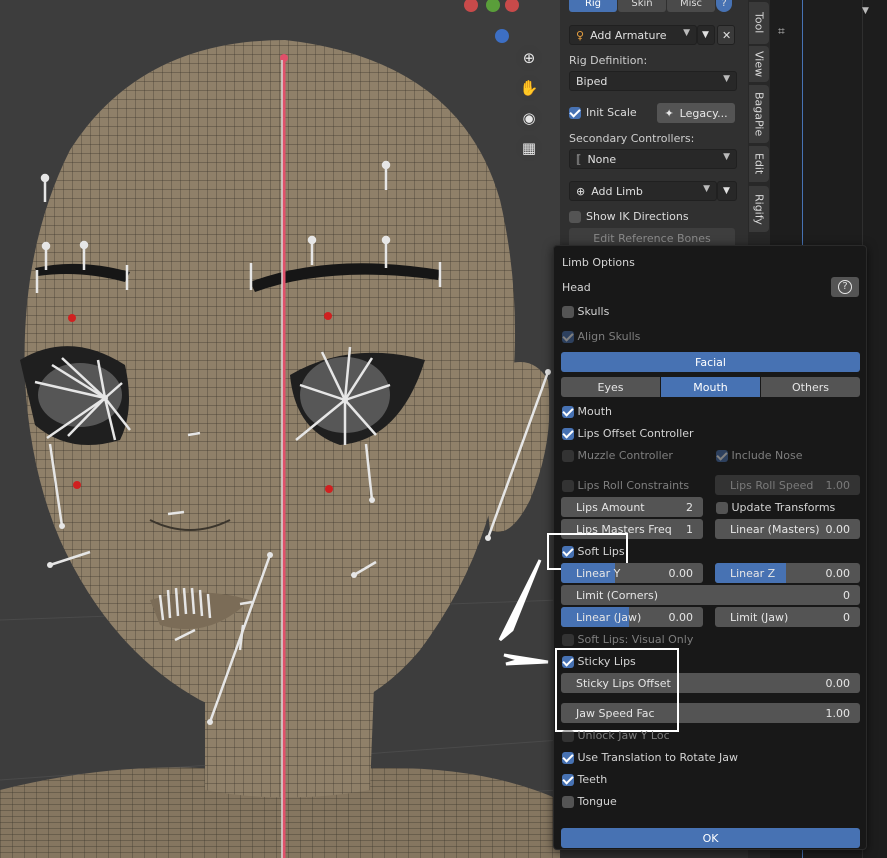  Describe the element at coordinates (643, 191) in the screenshot. I see `add-limb-dropdown: ⊕ Add Limb ▼` at that location.